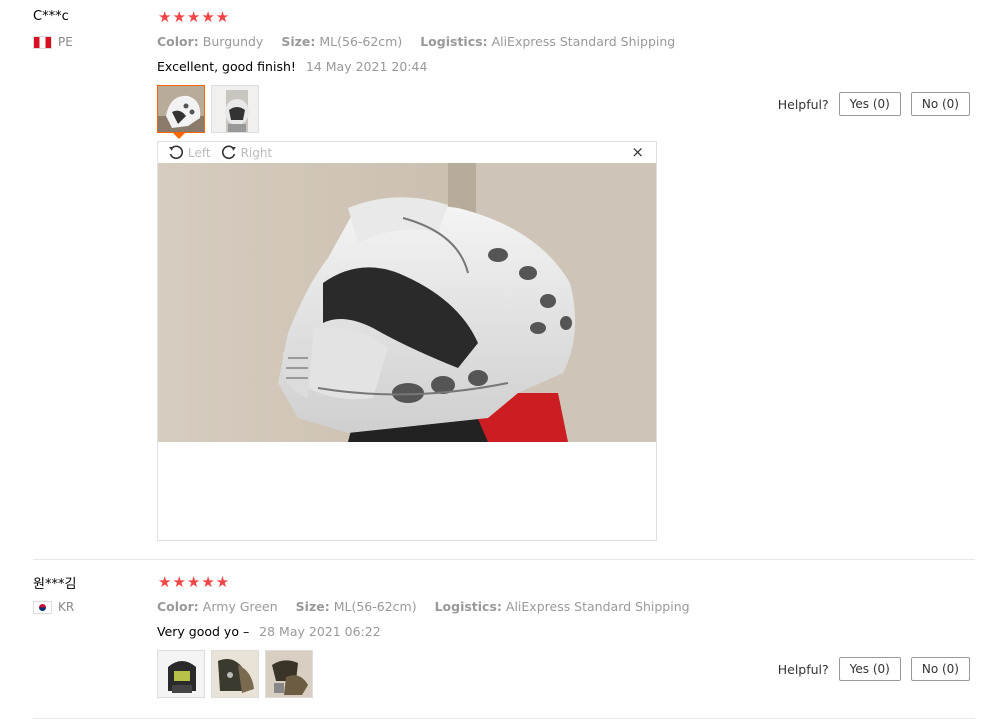 The image size is (987, 720). I want to click on review-date: 14 May 2021 20:44, so click(366, 66).